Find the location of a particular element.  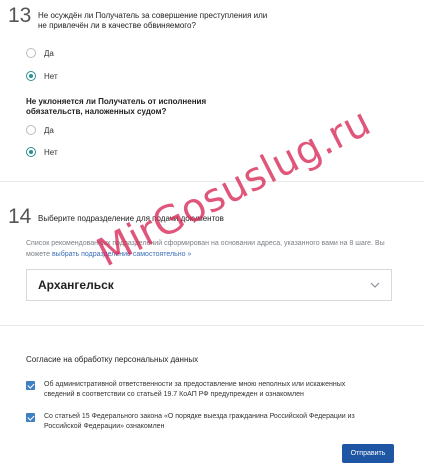

radio-q2-yes: Да is located at coordinates (40, 130).